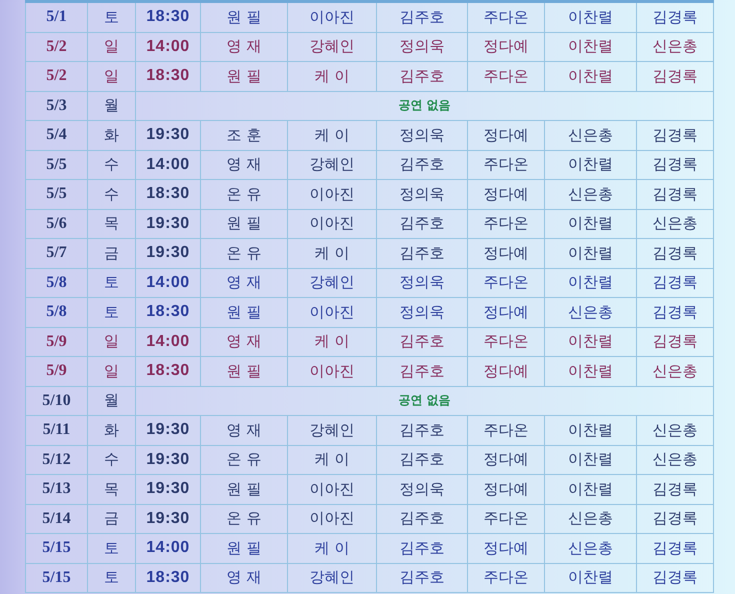  Describe the element at coordinates (112, 135) in the screenshot. I see `table-cell: 화` at that location.